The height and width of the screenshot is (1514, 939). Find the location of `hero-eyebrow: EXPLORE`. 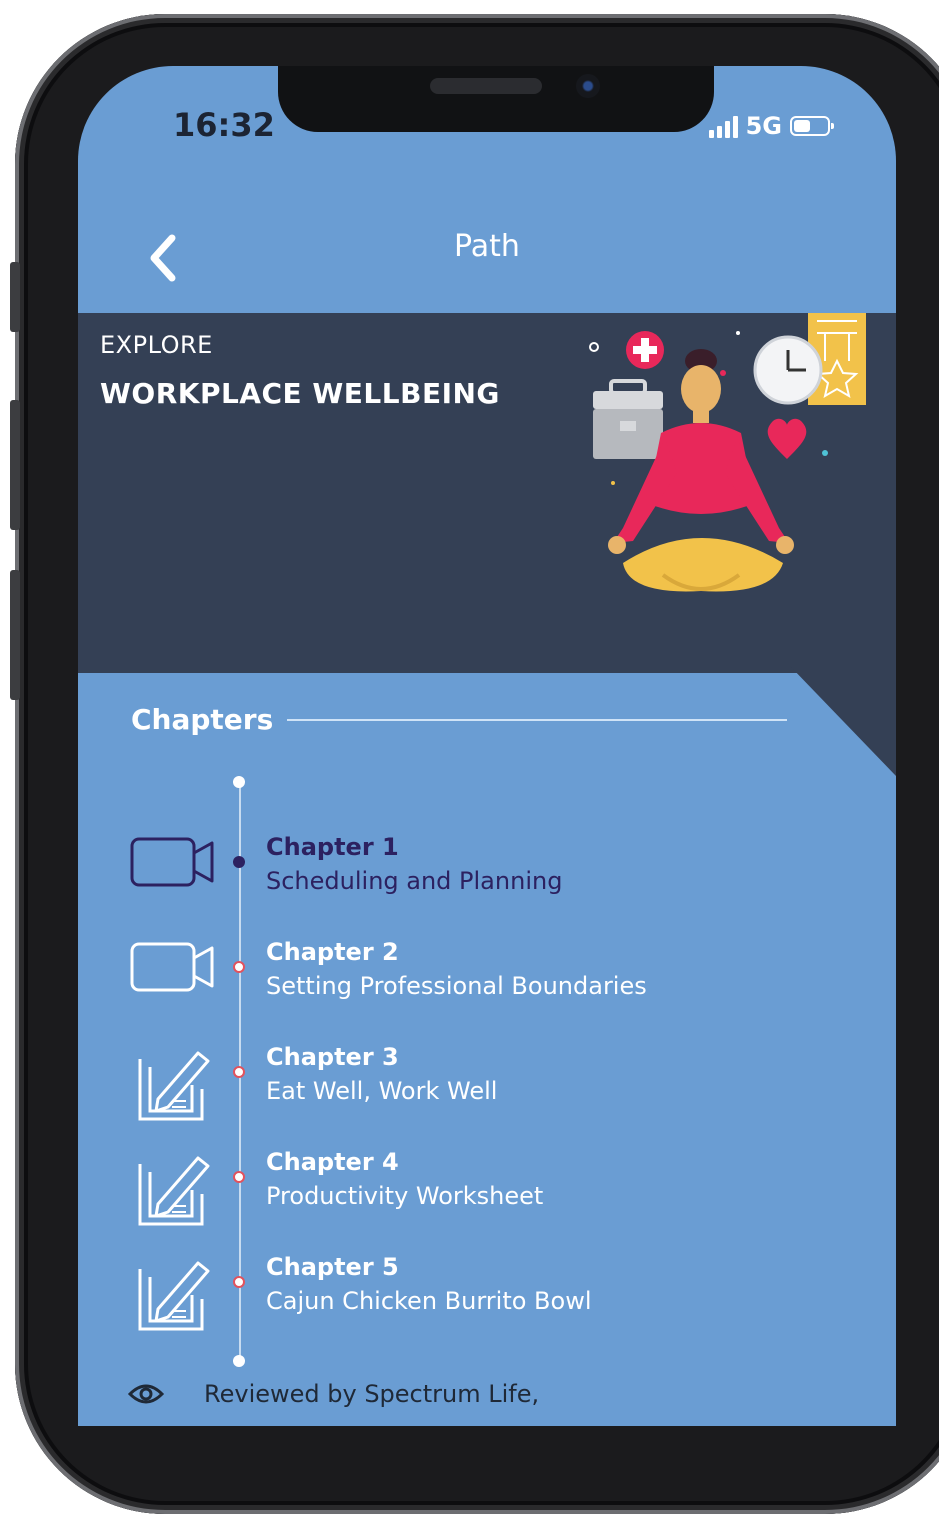

hero-eyebrow: EXPLORE is located at coordinates (156, 345).